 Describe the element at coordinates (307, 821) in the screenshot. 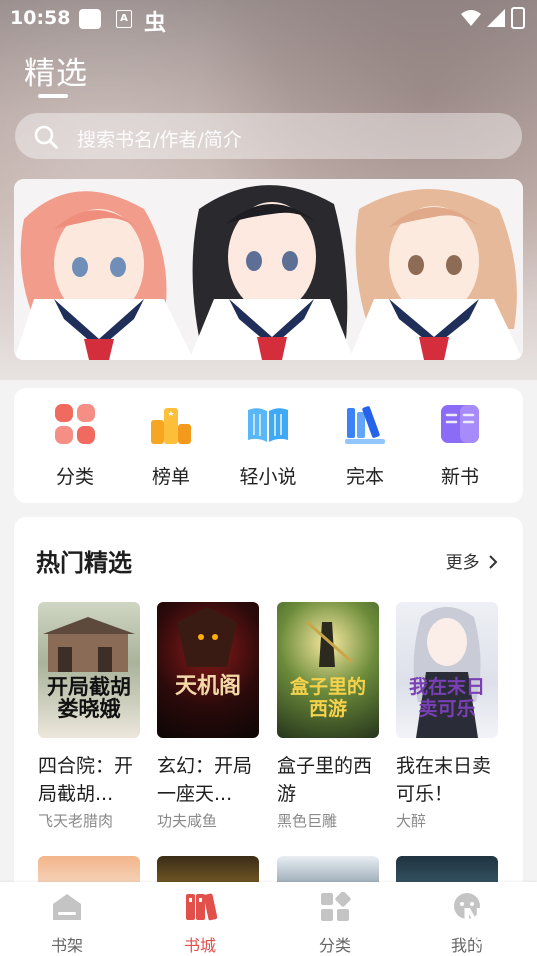

I see `book-author: 黑色巨雕` at that location.